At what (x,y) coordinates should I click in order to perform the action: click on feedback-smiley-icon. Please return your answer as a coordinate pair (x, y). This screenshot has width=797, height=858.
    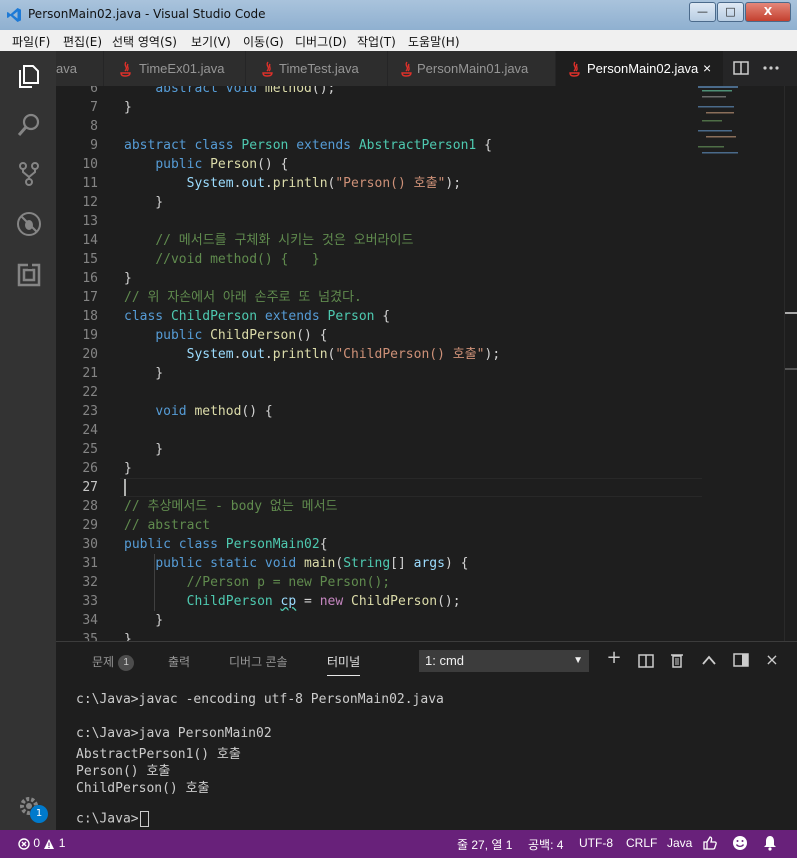
    Looking at the image, I should click on (740, 843).